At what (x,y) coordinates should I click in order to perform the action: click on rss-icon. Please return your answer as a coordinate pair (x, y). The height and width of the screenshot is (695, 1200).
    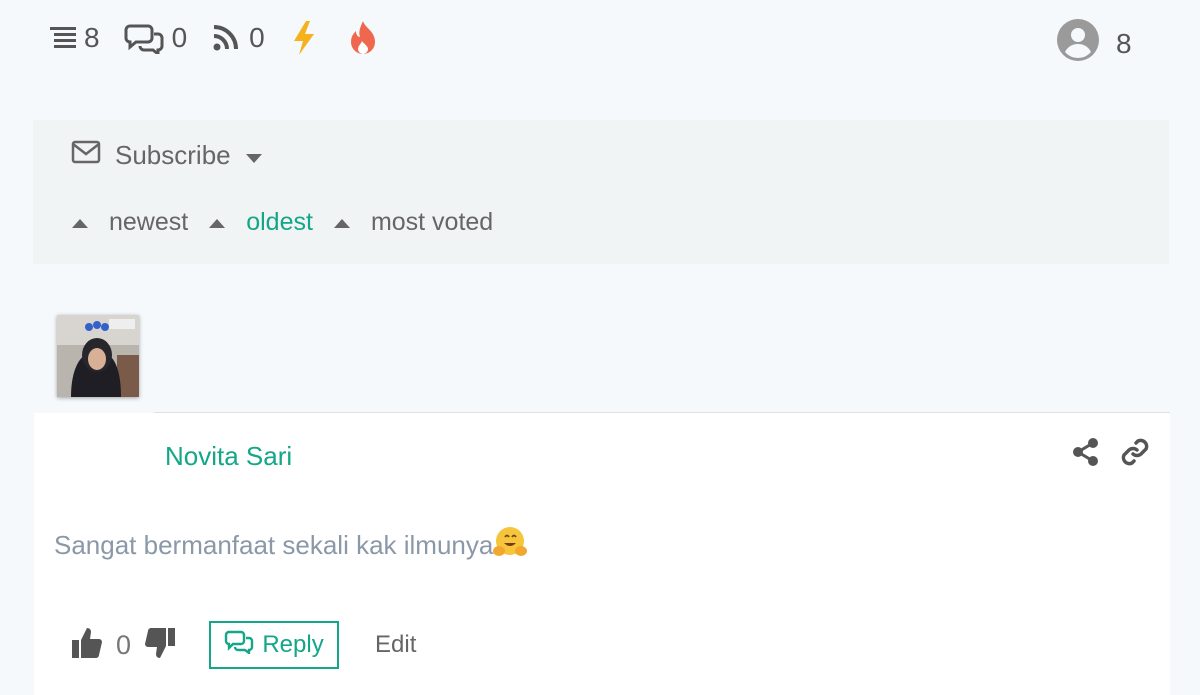
    Looking at the image, I should click on (227, 38).